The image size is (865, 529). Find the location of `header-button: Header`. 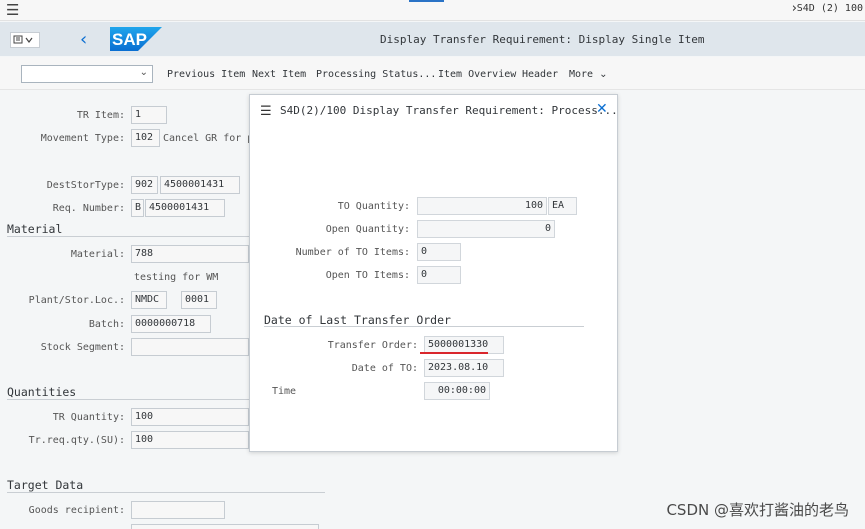

header-button: Header is located at coordinates (540, 74).